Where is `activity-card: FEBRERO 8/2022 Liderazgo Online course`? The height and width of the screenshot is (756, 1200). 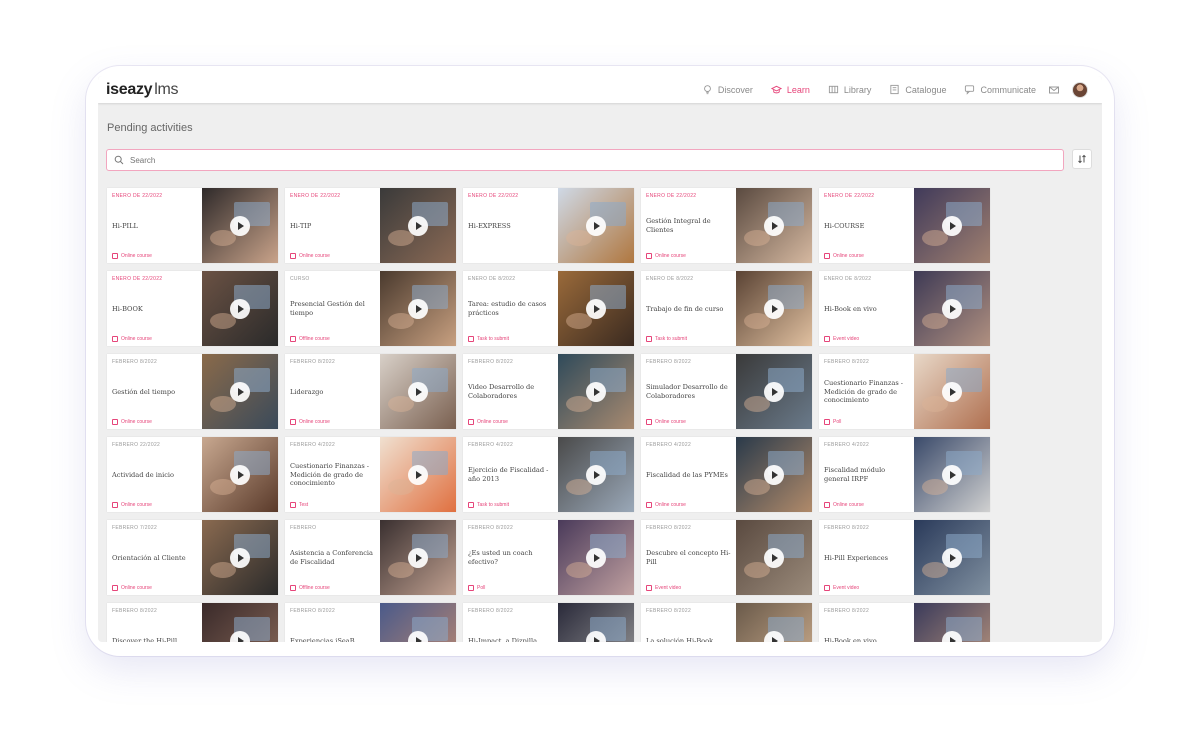 activity-card: FEBRERO 8/2022 Liderazgo Online course is located at coordinates (370, 391).